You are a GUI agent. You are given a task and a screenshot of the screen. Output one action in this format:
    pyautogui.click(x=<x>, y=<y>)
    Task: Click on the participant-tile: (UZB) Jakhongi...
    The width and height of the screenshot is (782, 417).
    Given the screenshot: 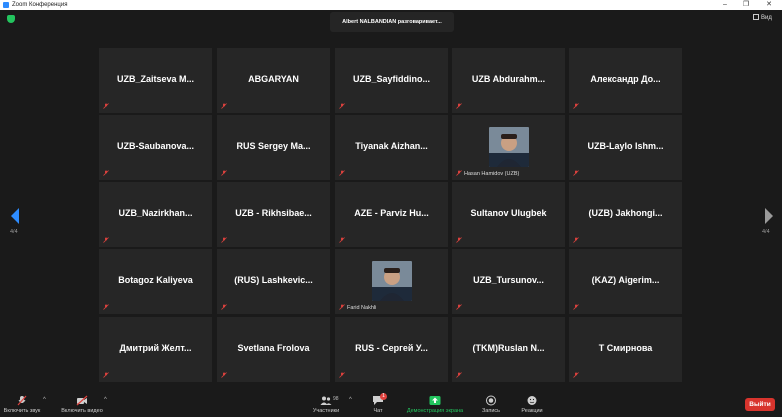 What is the action you would take?
    pyautogui.click(x=625, y=214)
    